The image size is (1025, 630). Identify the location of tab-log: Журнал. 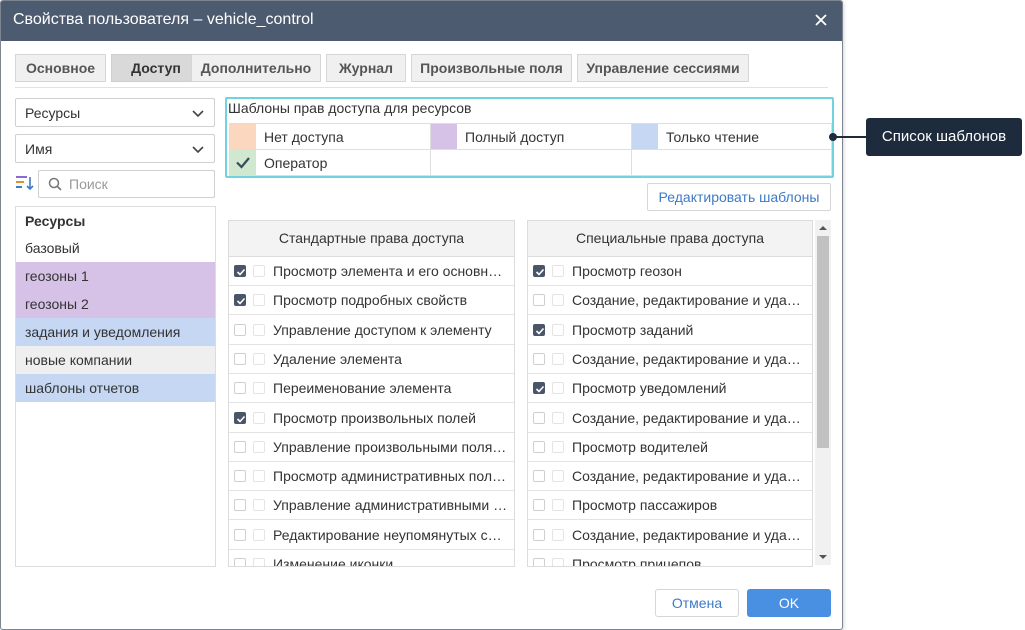
(366, 68).